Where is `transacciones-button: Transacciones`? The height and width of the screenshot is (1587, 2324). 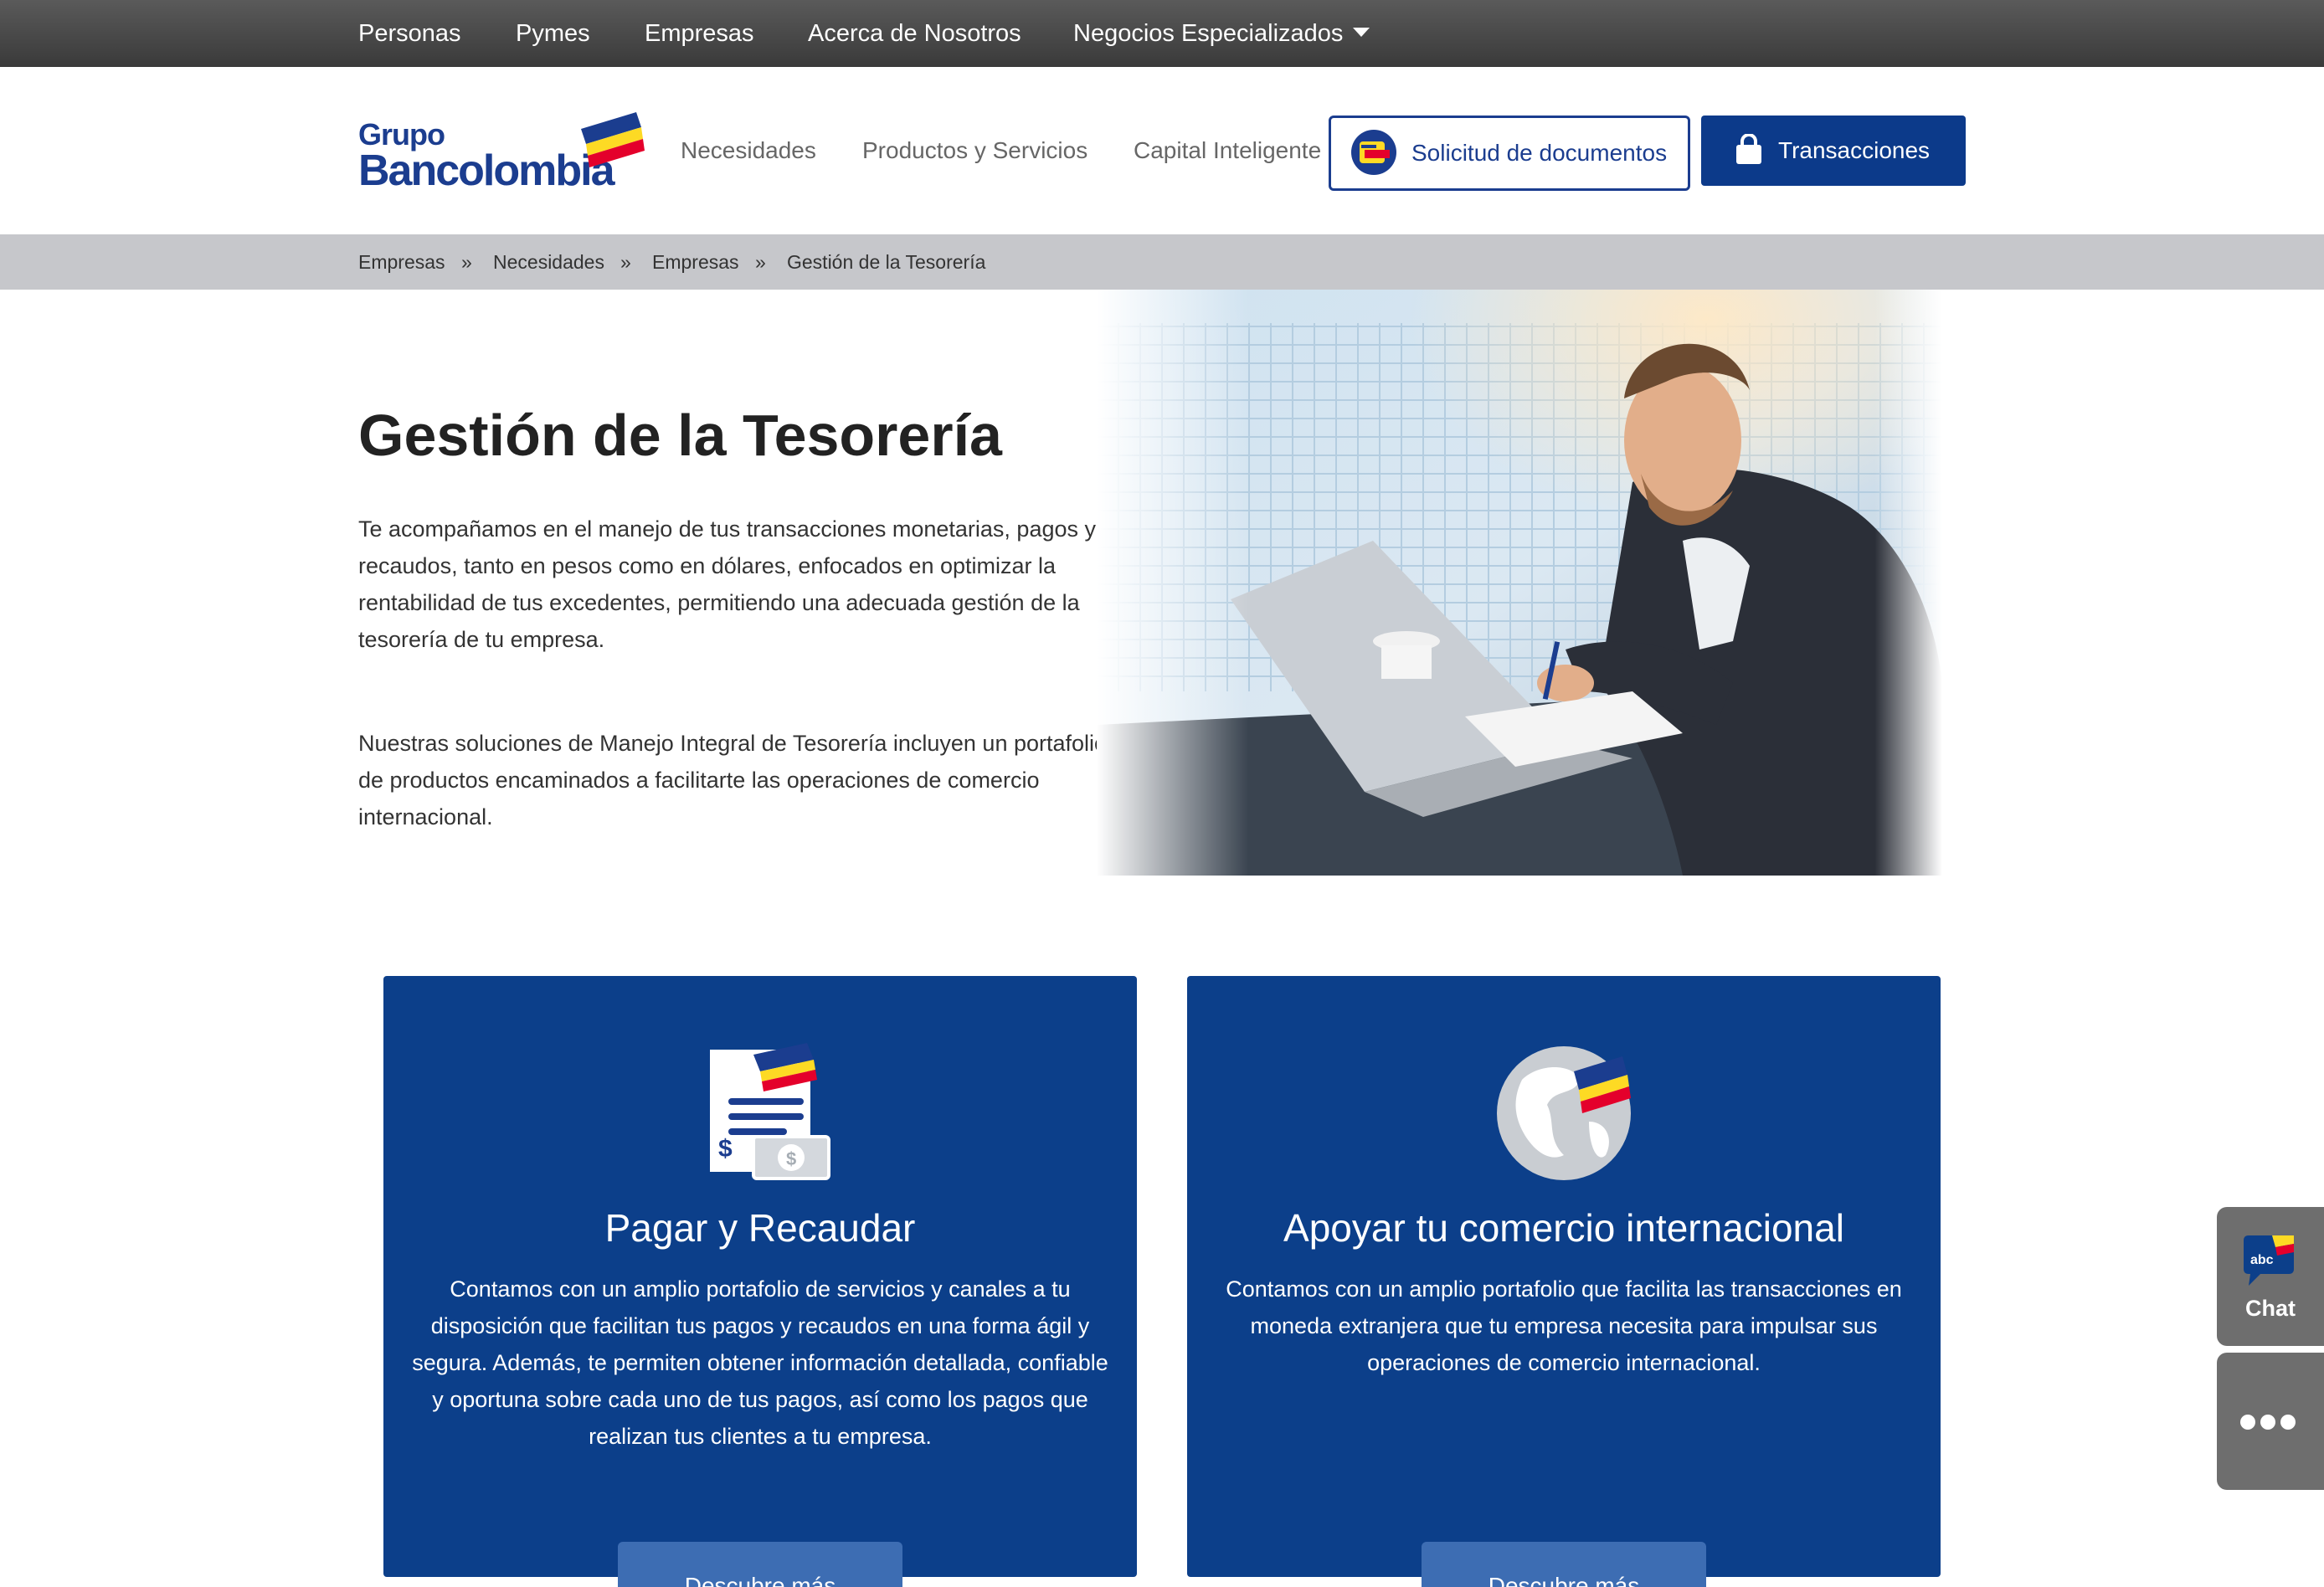
transacciones-button: Transacciones is located at coordinates (1834, 151).